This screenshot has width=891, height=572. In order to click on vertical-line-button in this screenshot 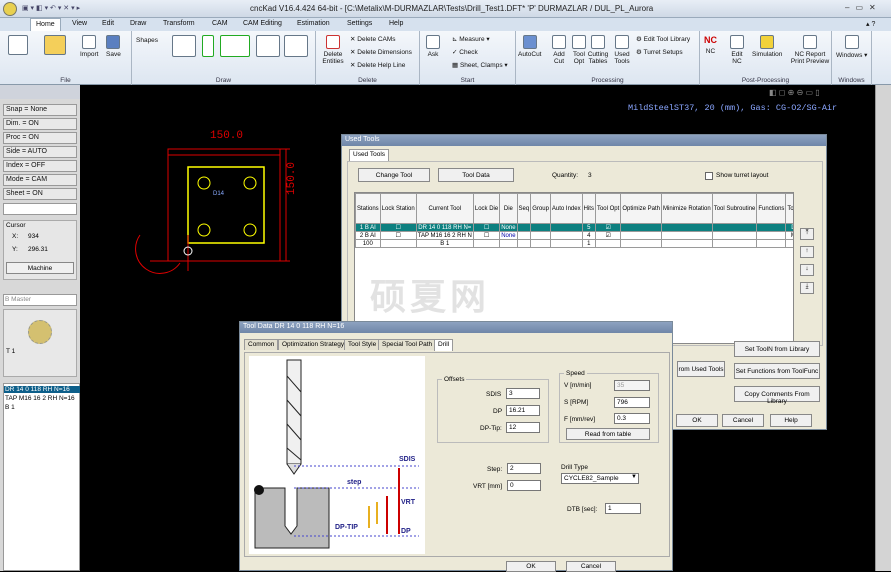, I will do `click(208, 47)`.